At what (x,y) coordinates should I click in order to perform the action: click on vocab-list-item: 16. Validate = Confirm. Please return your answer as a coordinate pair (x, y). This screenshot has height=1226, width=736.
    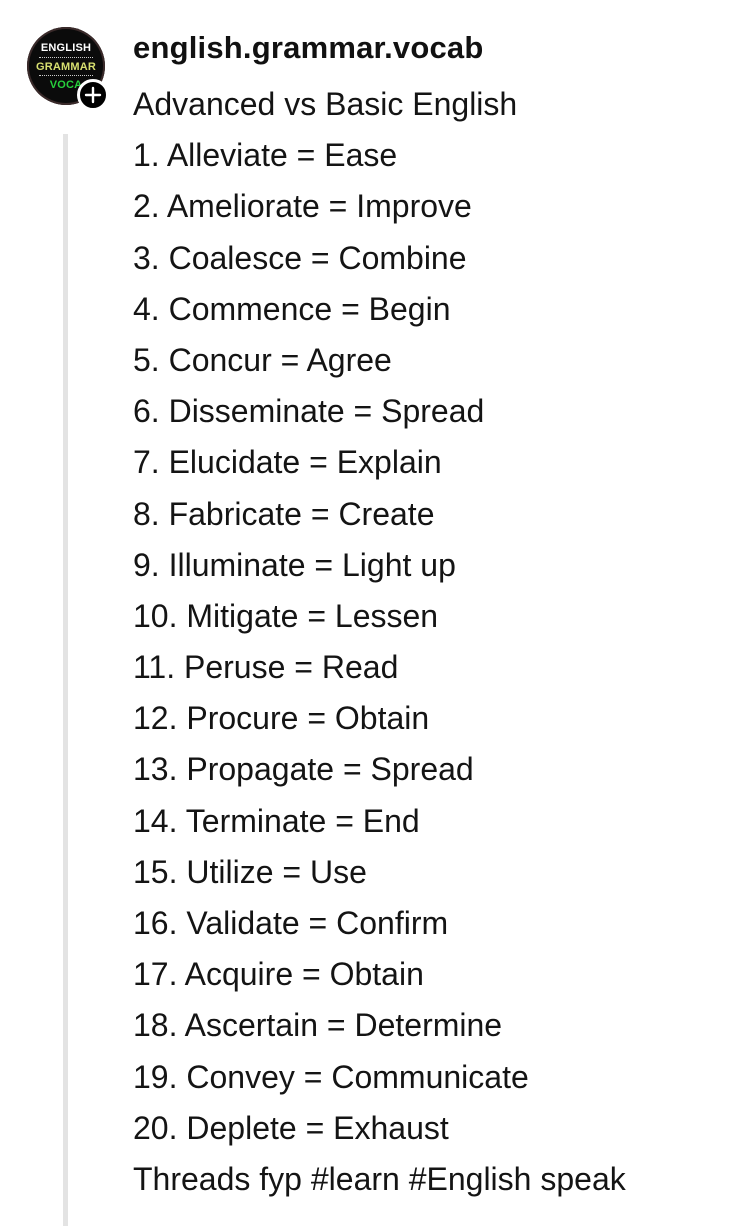
    Looking at the image, I should click on (291, 923).